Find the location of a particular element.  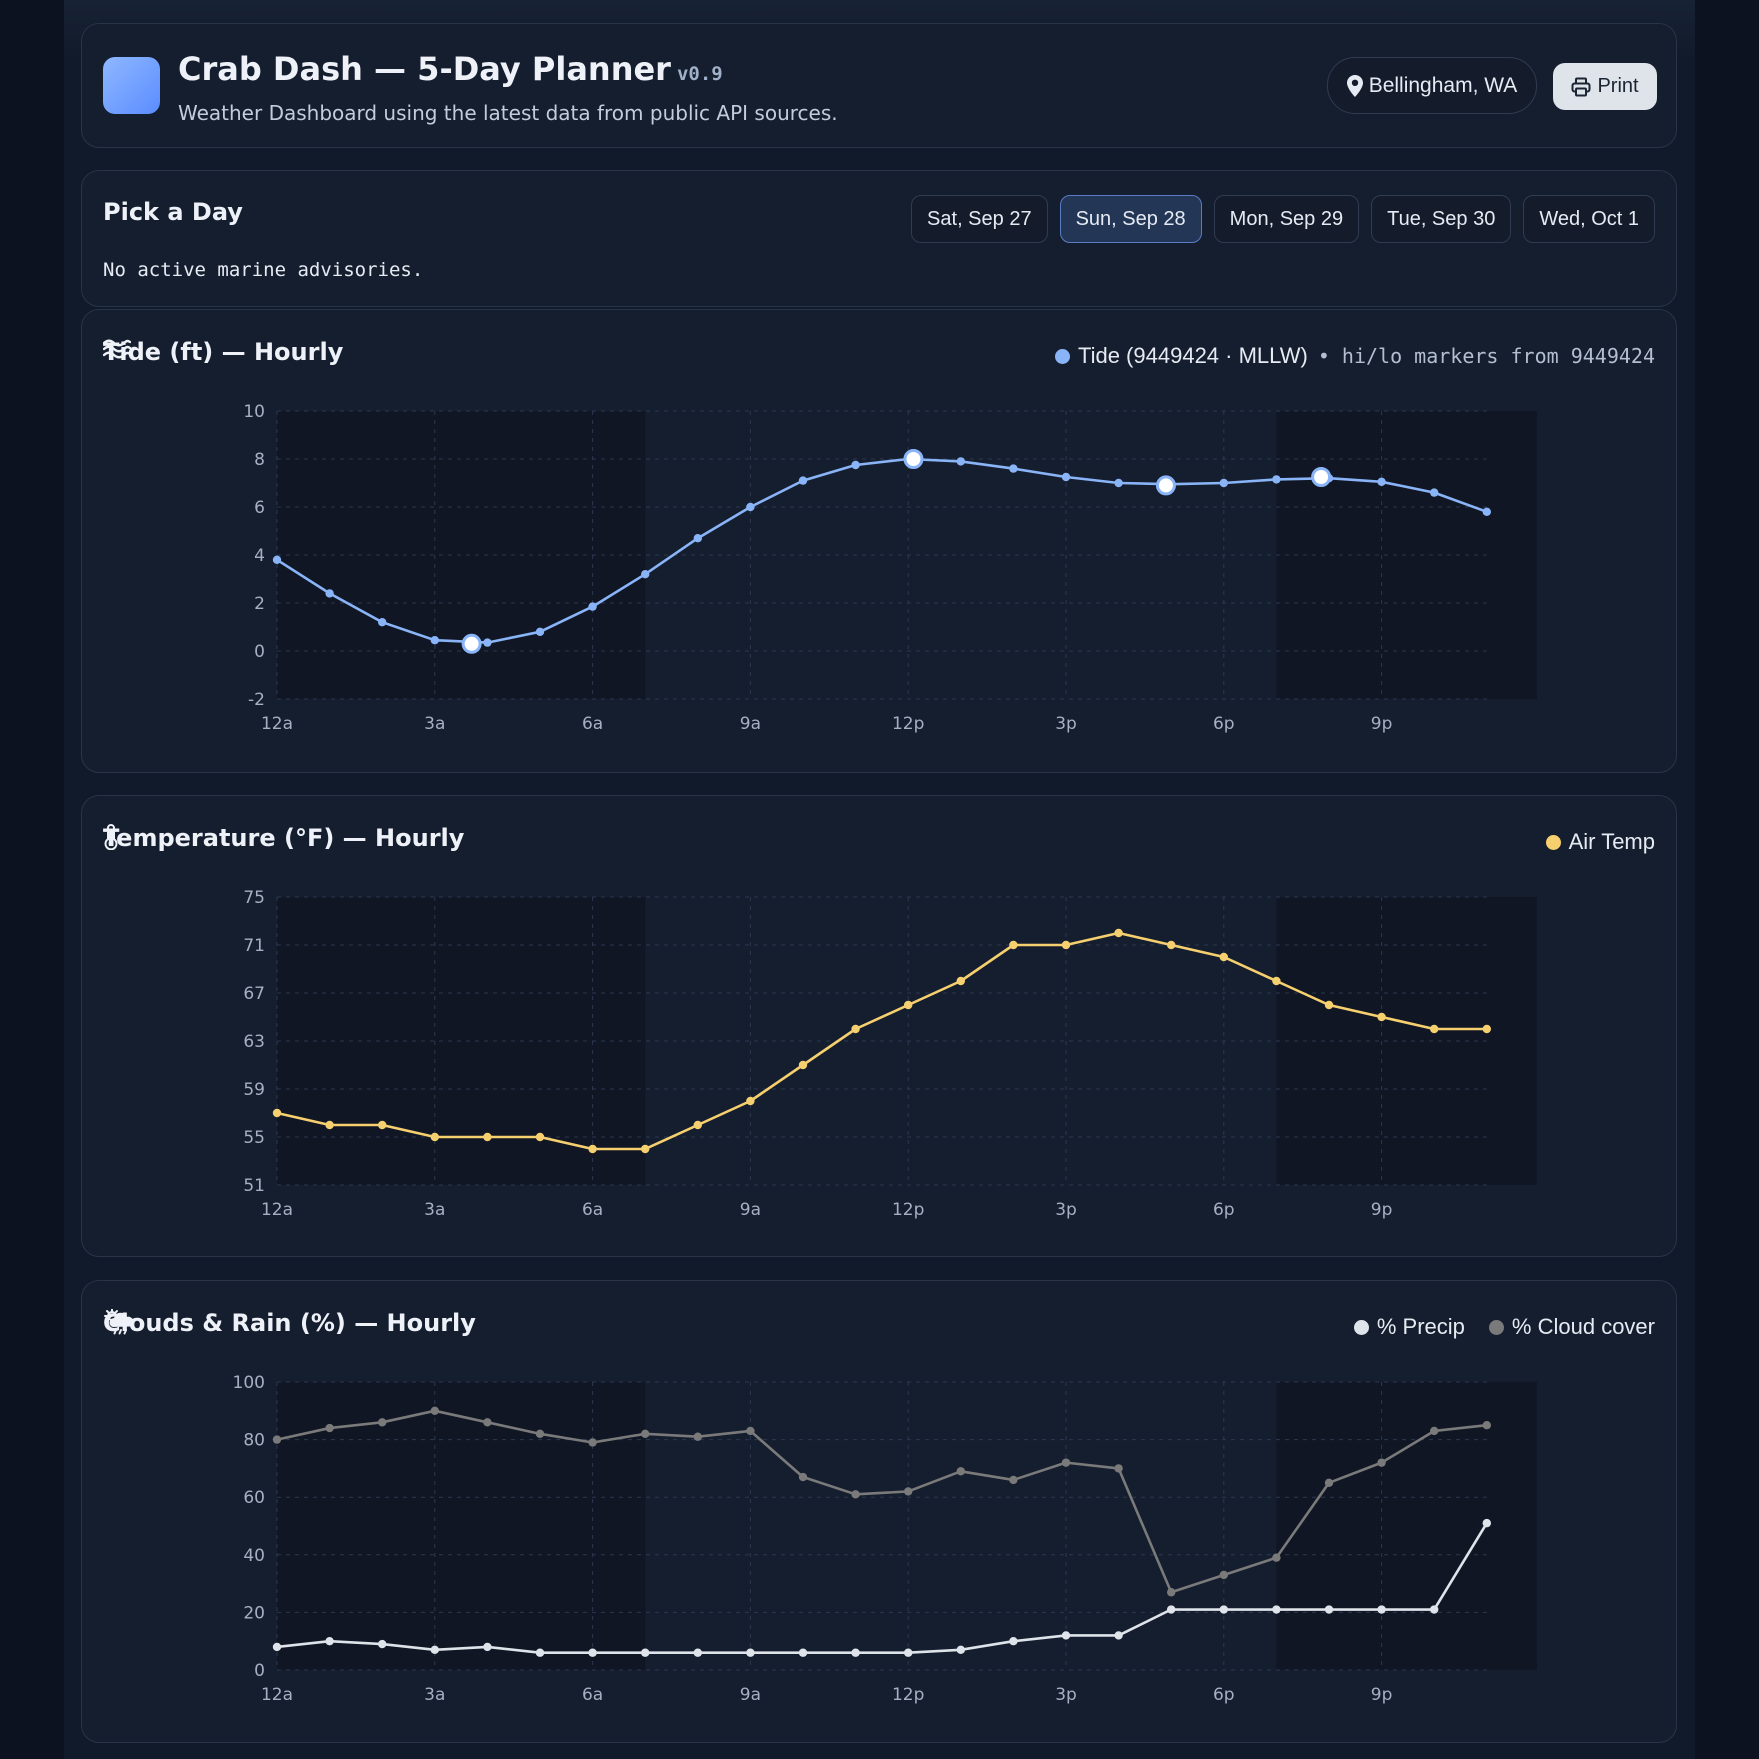

app-version: v0.9 is located at coordinates (699, 74).